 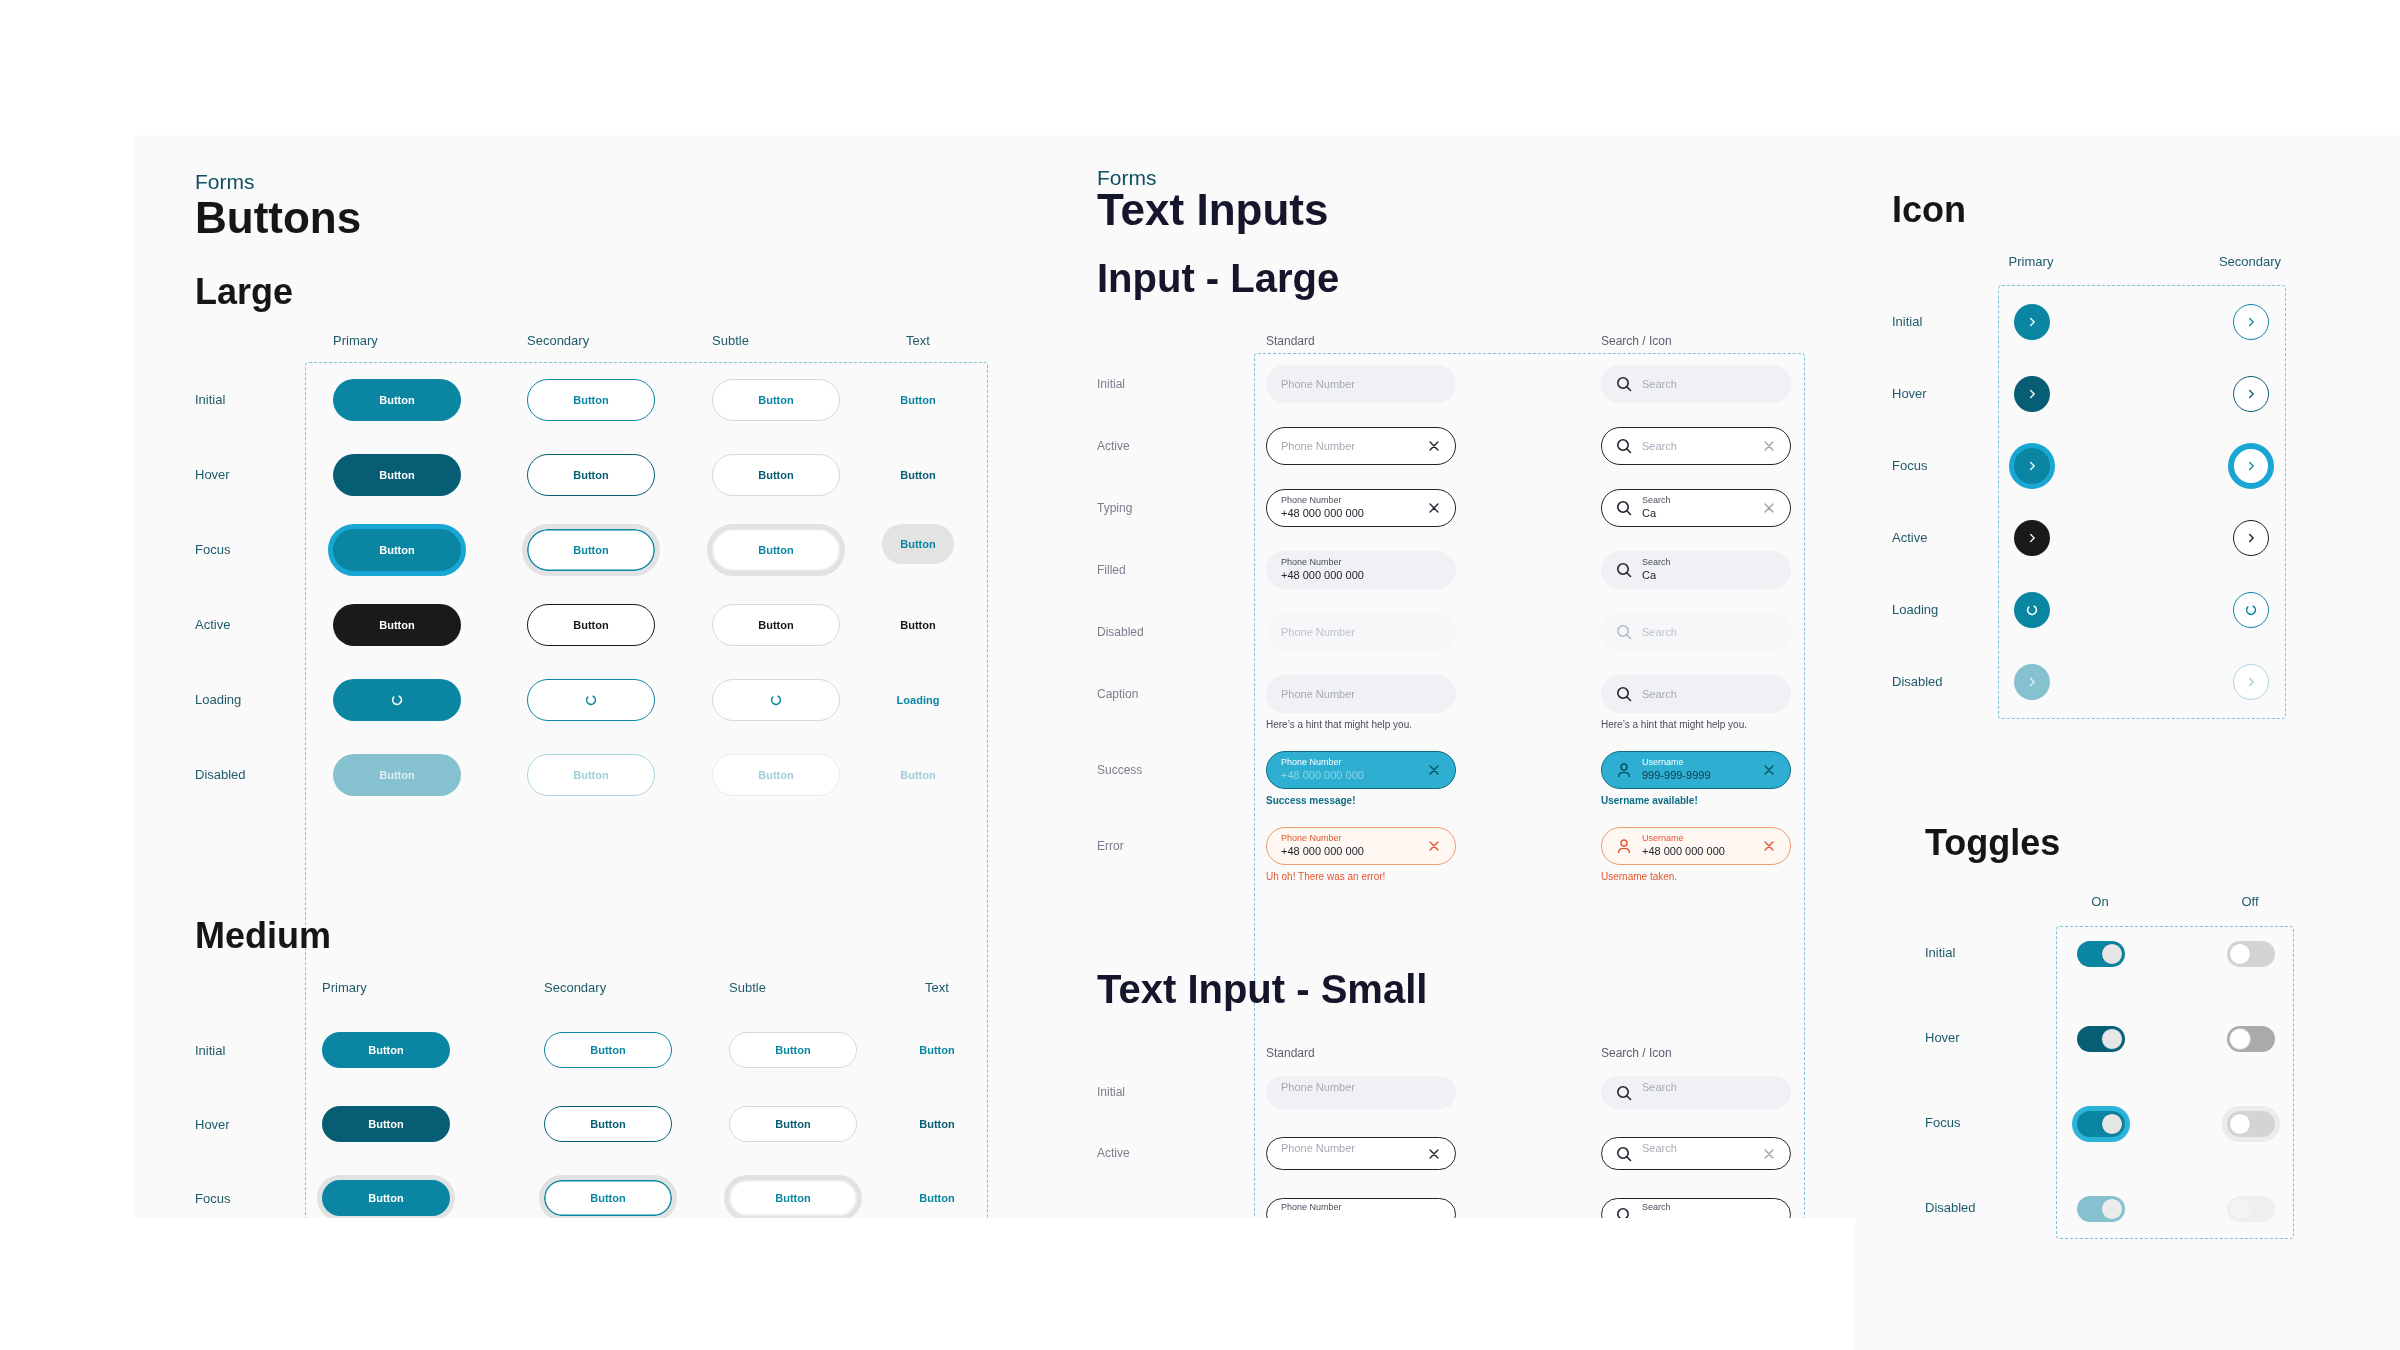 I want to click on column-header: On, so click(x=2100, y=902).